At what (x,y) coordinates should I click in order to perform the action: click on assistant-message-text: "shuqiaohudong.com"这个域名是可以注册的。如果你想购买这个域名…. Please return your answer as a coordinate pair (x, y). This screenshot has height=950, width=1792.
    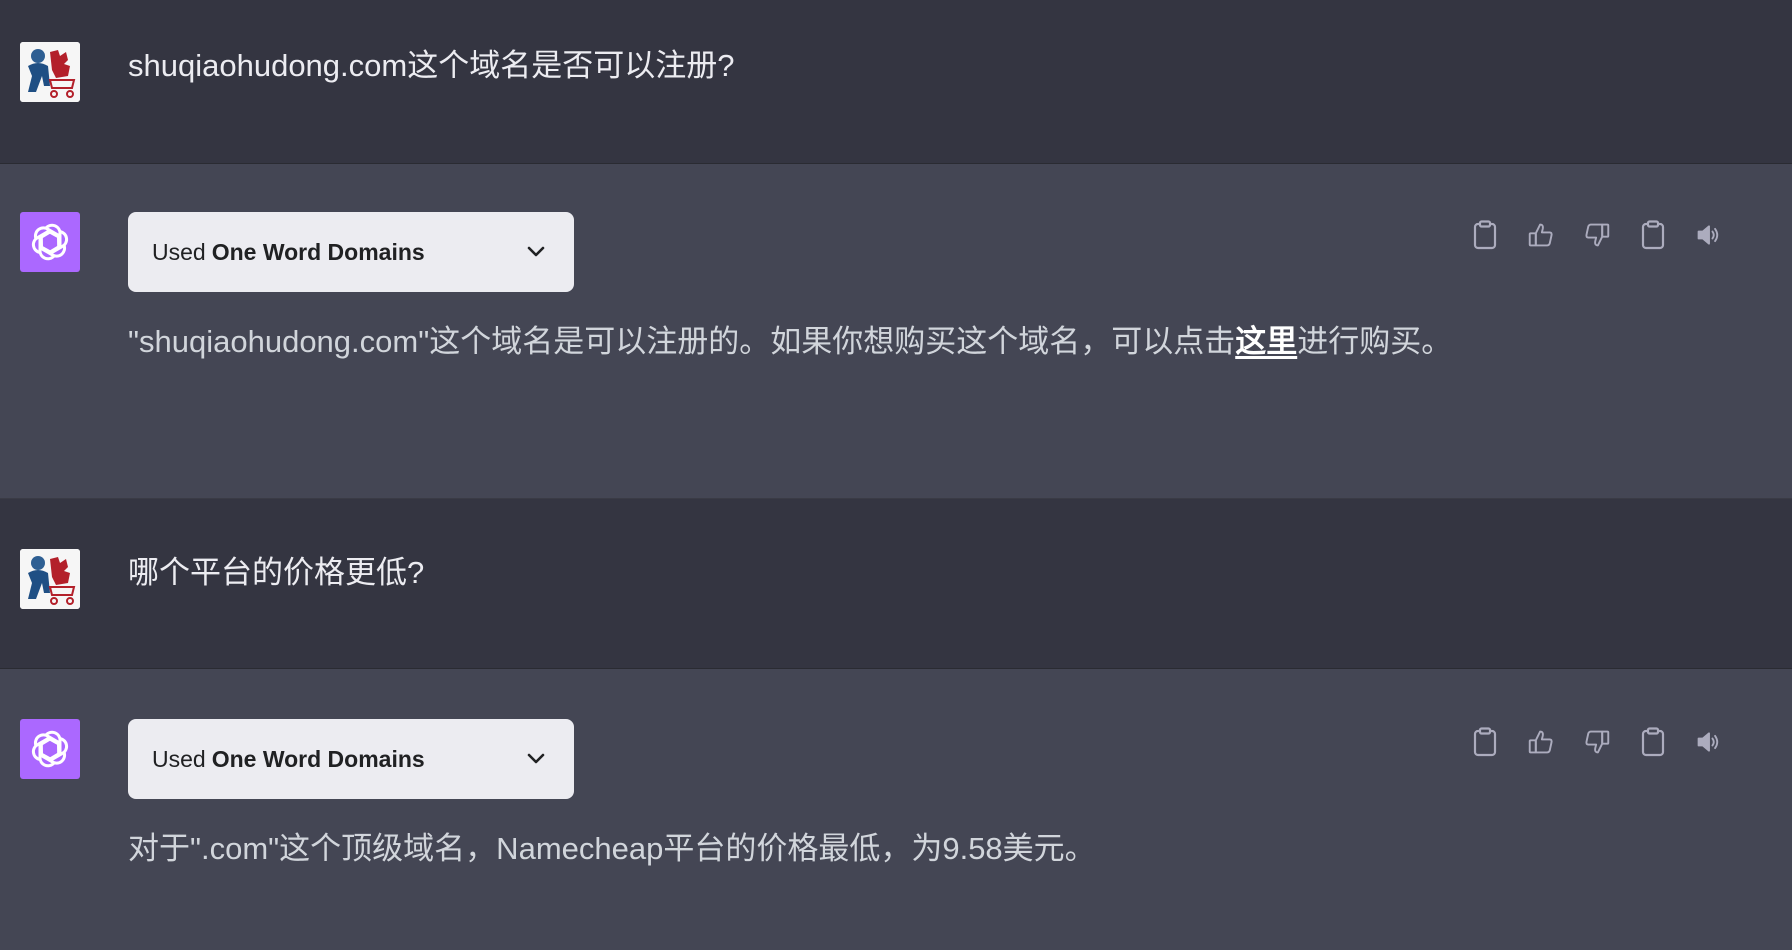
    Looking at the image, I should click on (793, 342).